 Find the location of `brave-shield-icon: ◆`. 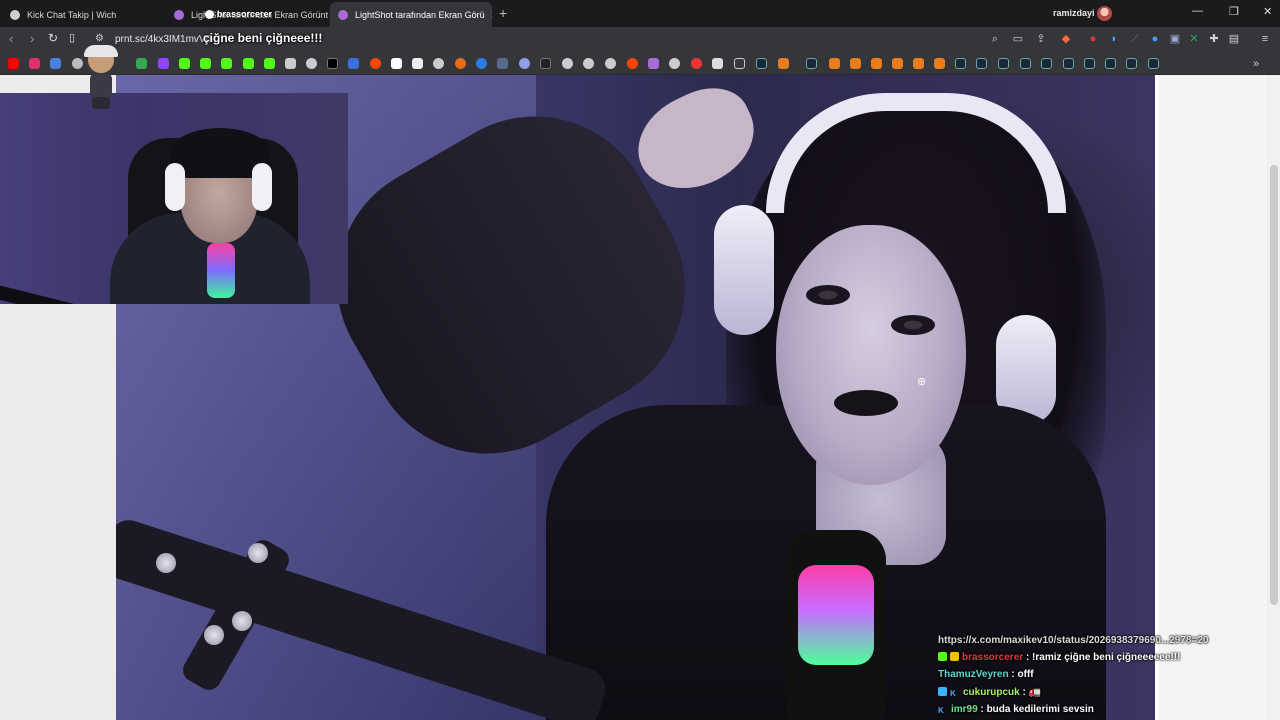

brave-shield-icon: ◆ is located at coordinates (1066, 39).